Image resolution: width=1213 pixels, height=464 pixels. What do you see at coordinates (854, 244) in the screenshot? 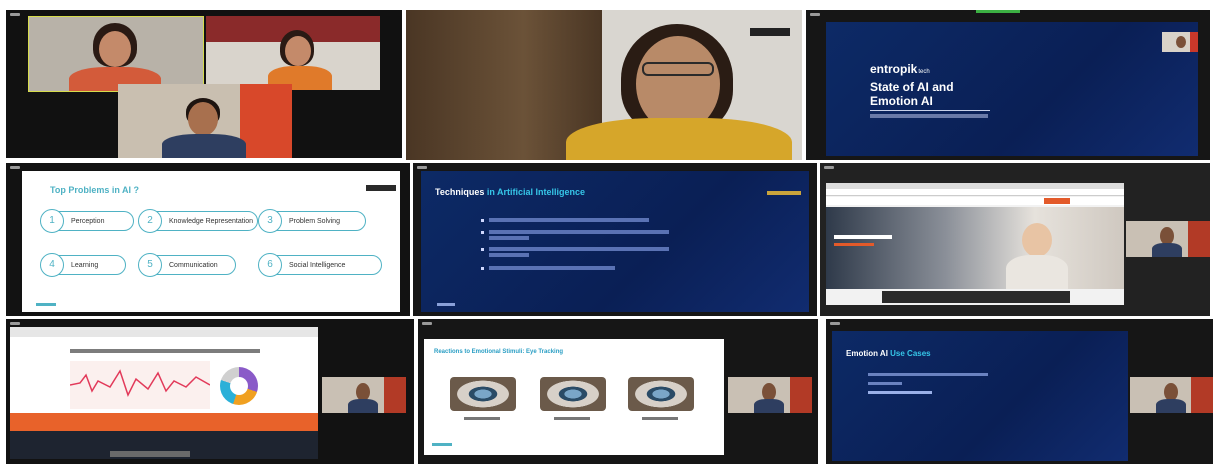
I see `hero-subtext-blur` at bounding box center [854, 244].